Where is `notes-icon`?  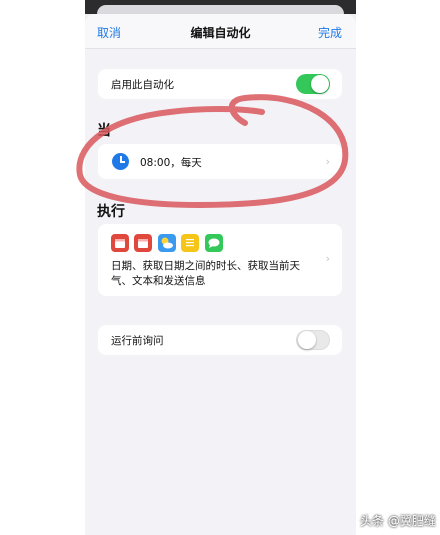 notes-icon is located at coordinates (190, 243).